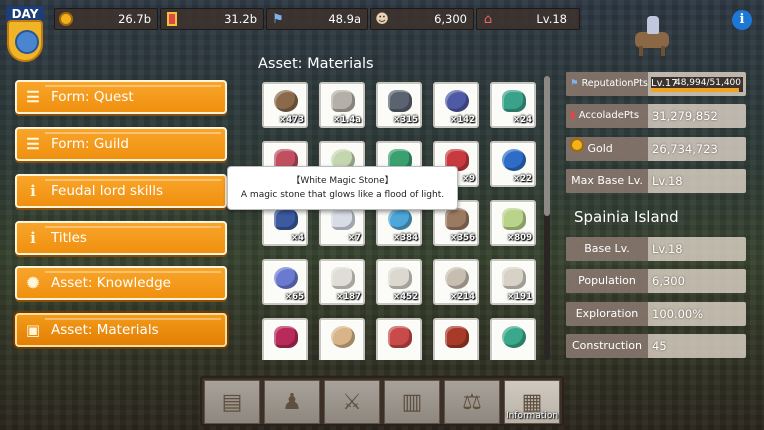 The width and height of the screenshot is (764, 430). Describe the element at coordinates (462, 238) in the screenshot. I see `material-count: ×356` at that location.